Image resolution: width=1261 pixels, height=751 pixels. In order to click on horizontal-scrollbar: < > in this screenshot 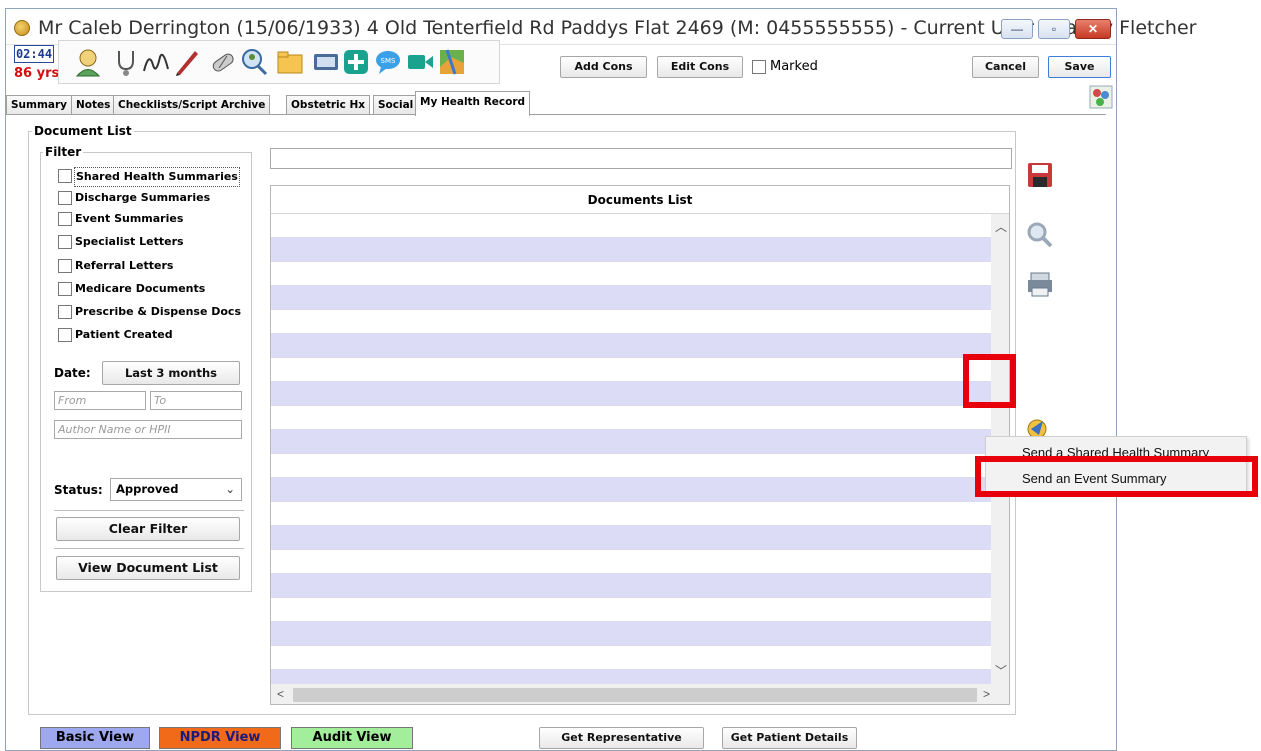, I will do `click(640, 694)`.